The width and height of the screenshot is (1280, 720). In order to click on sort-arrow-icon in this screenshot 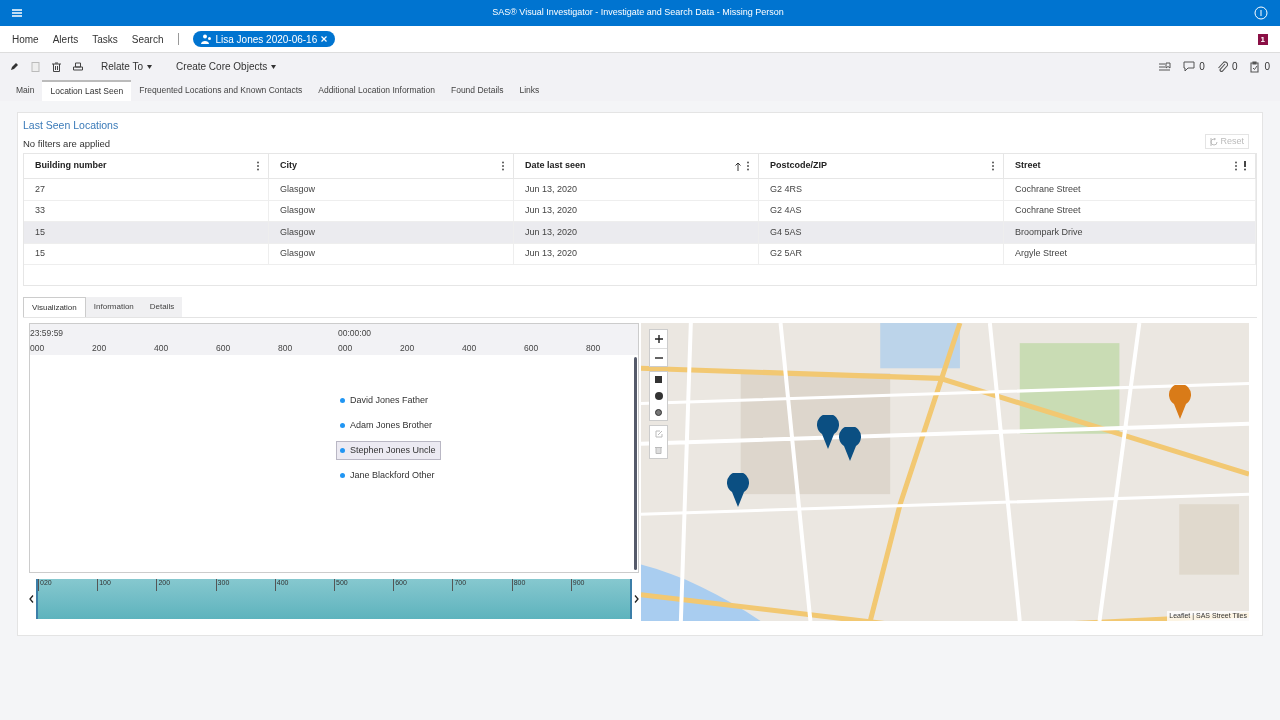, I will do `click(738, 166)`.